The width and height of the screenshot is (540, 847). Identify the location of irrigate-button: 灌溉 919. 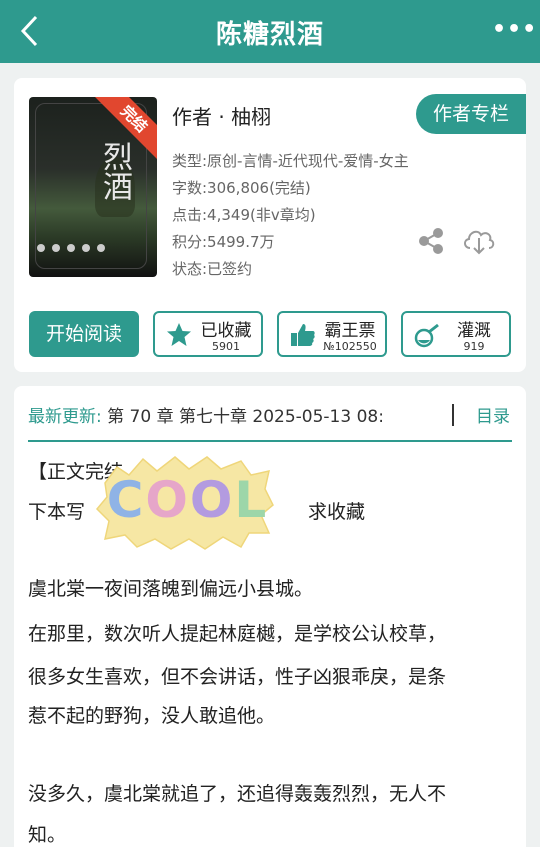
(456, 334).